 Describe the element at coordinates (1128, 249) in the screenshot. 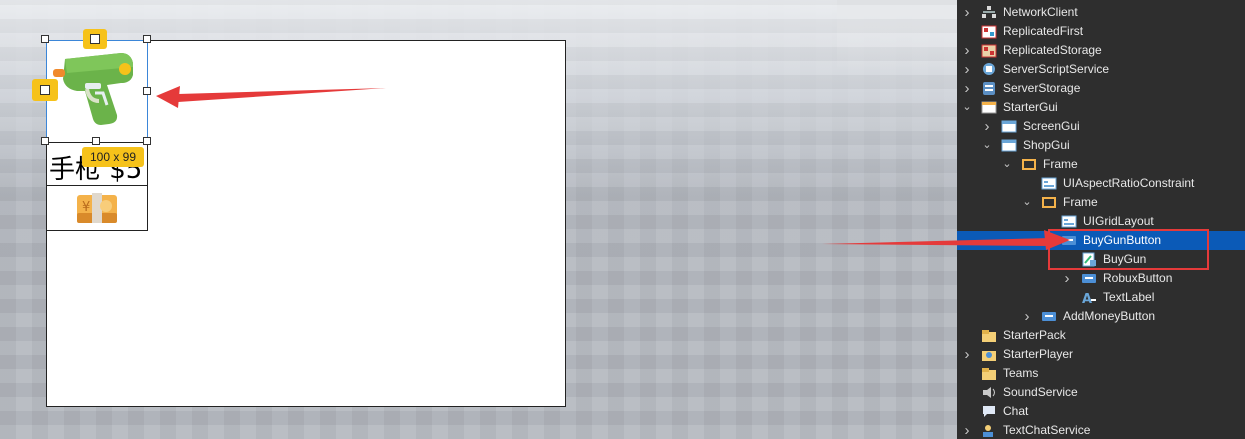

I see `highlight-box` at that location.